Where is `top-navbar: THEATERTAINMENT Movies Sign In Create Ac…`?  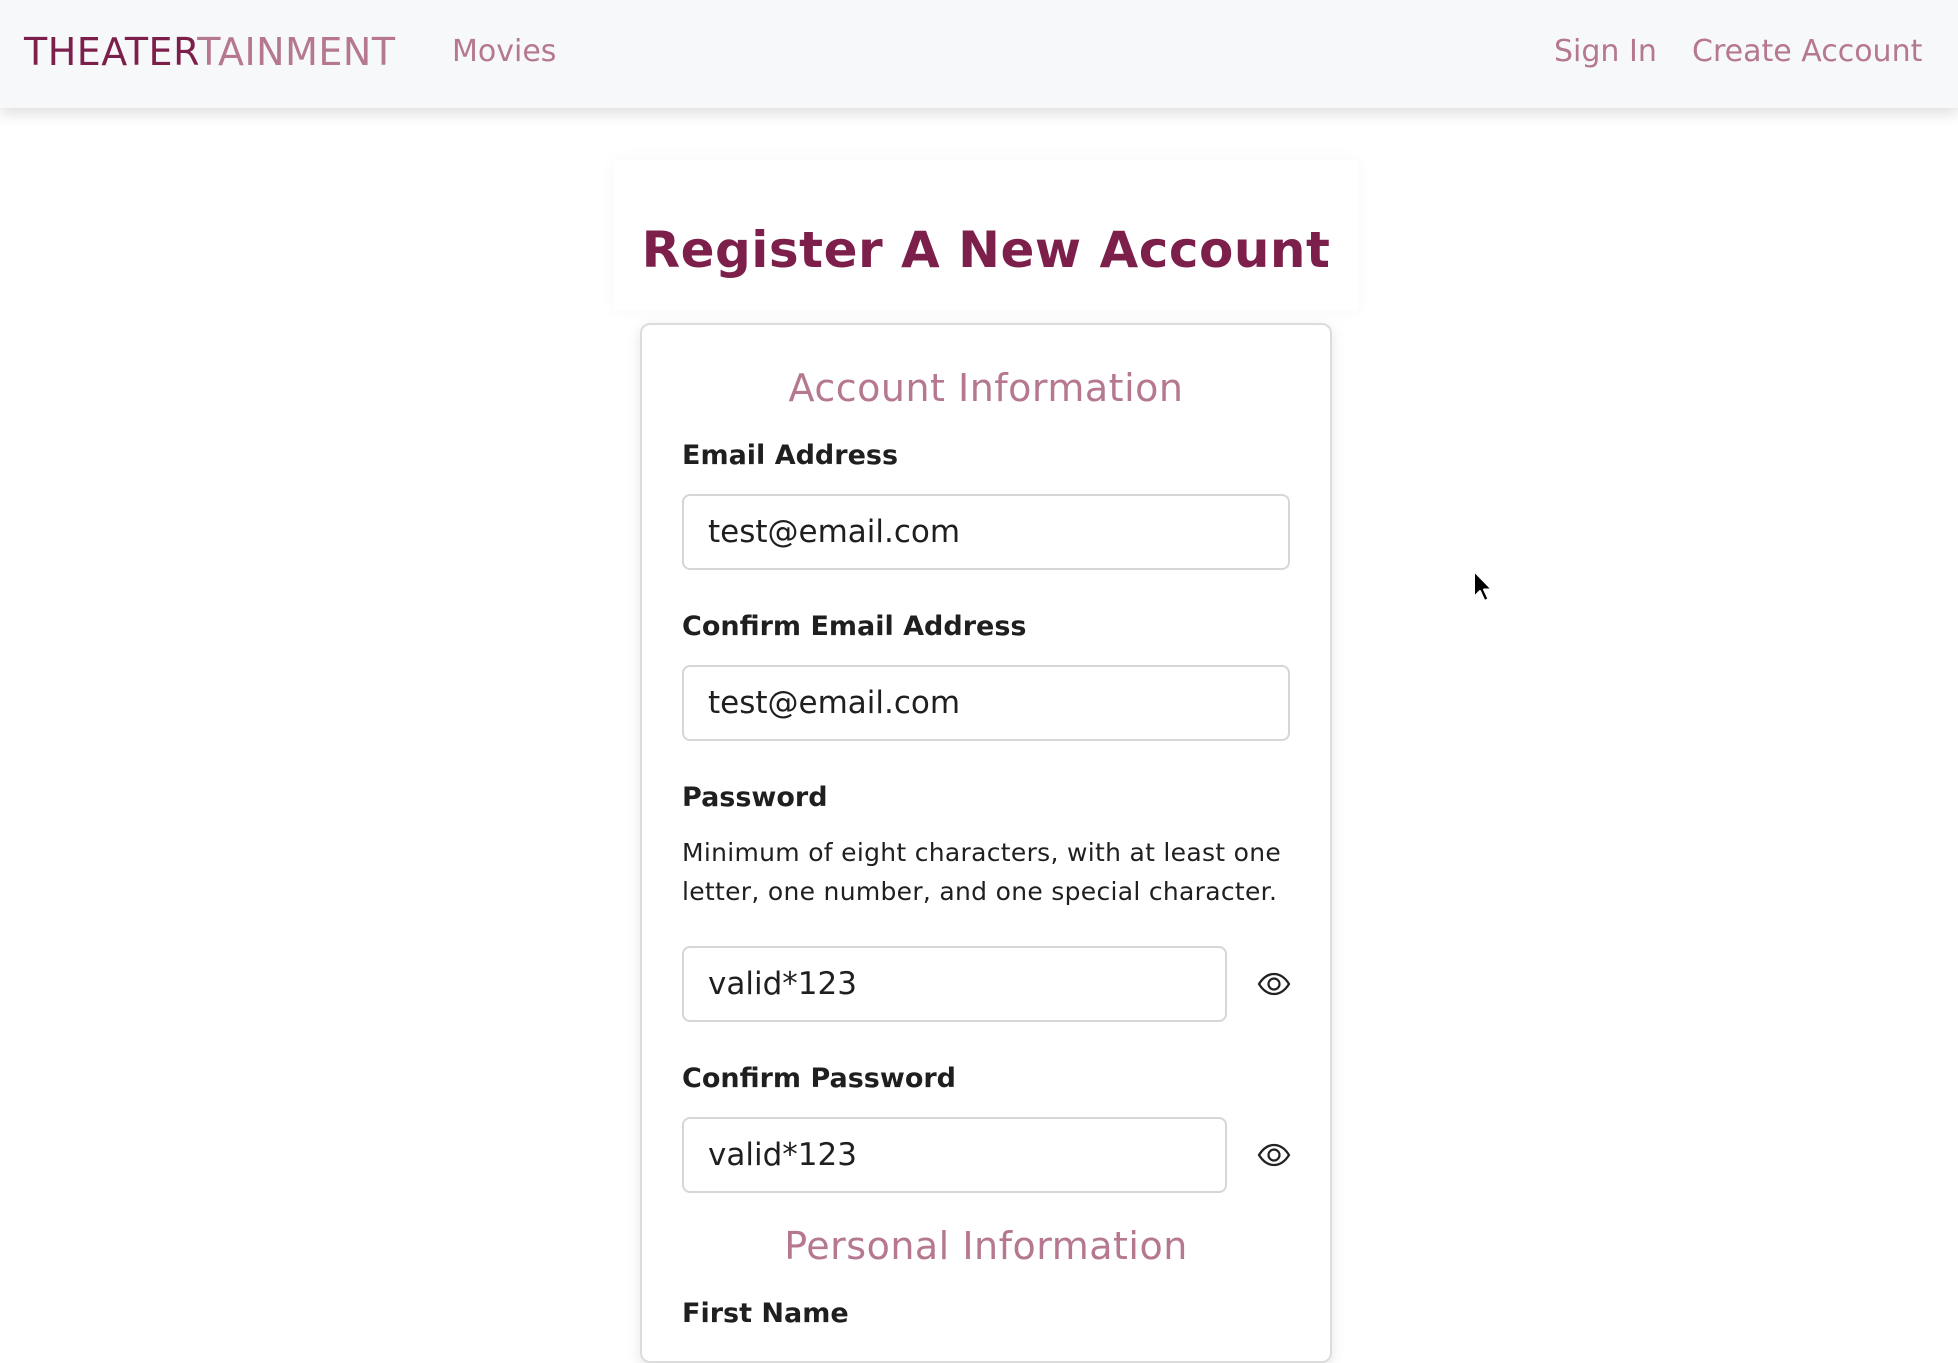
top-navbar: THEATERTAINMENT Movies Sign In Create Ac… is located at coordinates (979, 54).